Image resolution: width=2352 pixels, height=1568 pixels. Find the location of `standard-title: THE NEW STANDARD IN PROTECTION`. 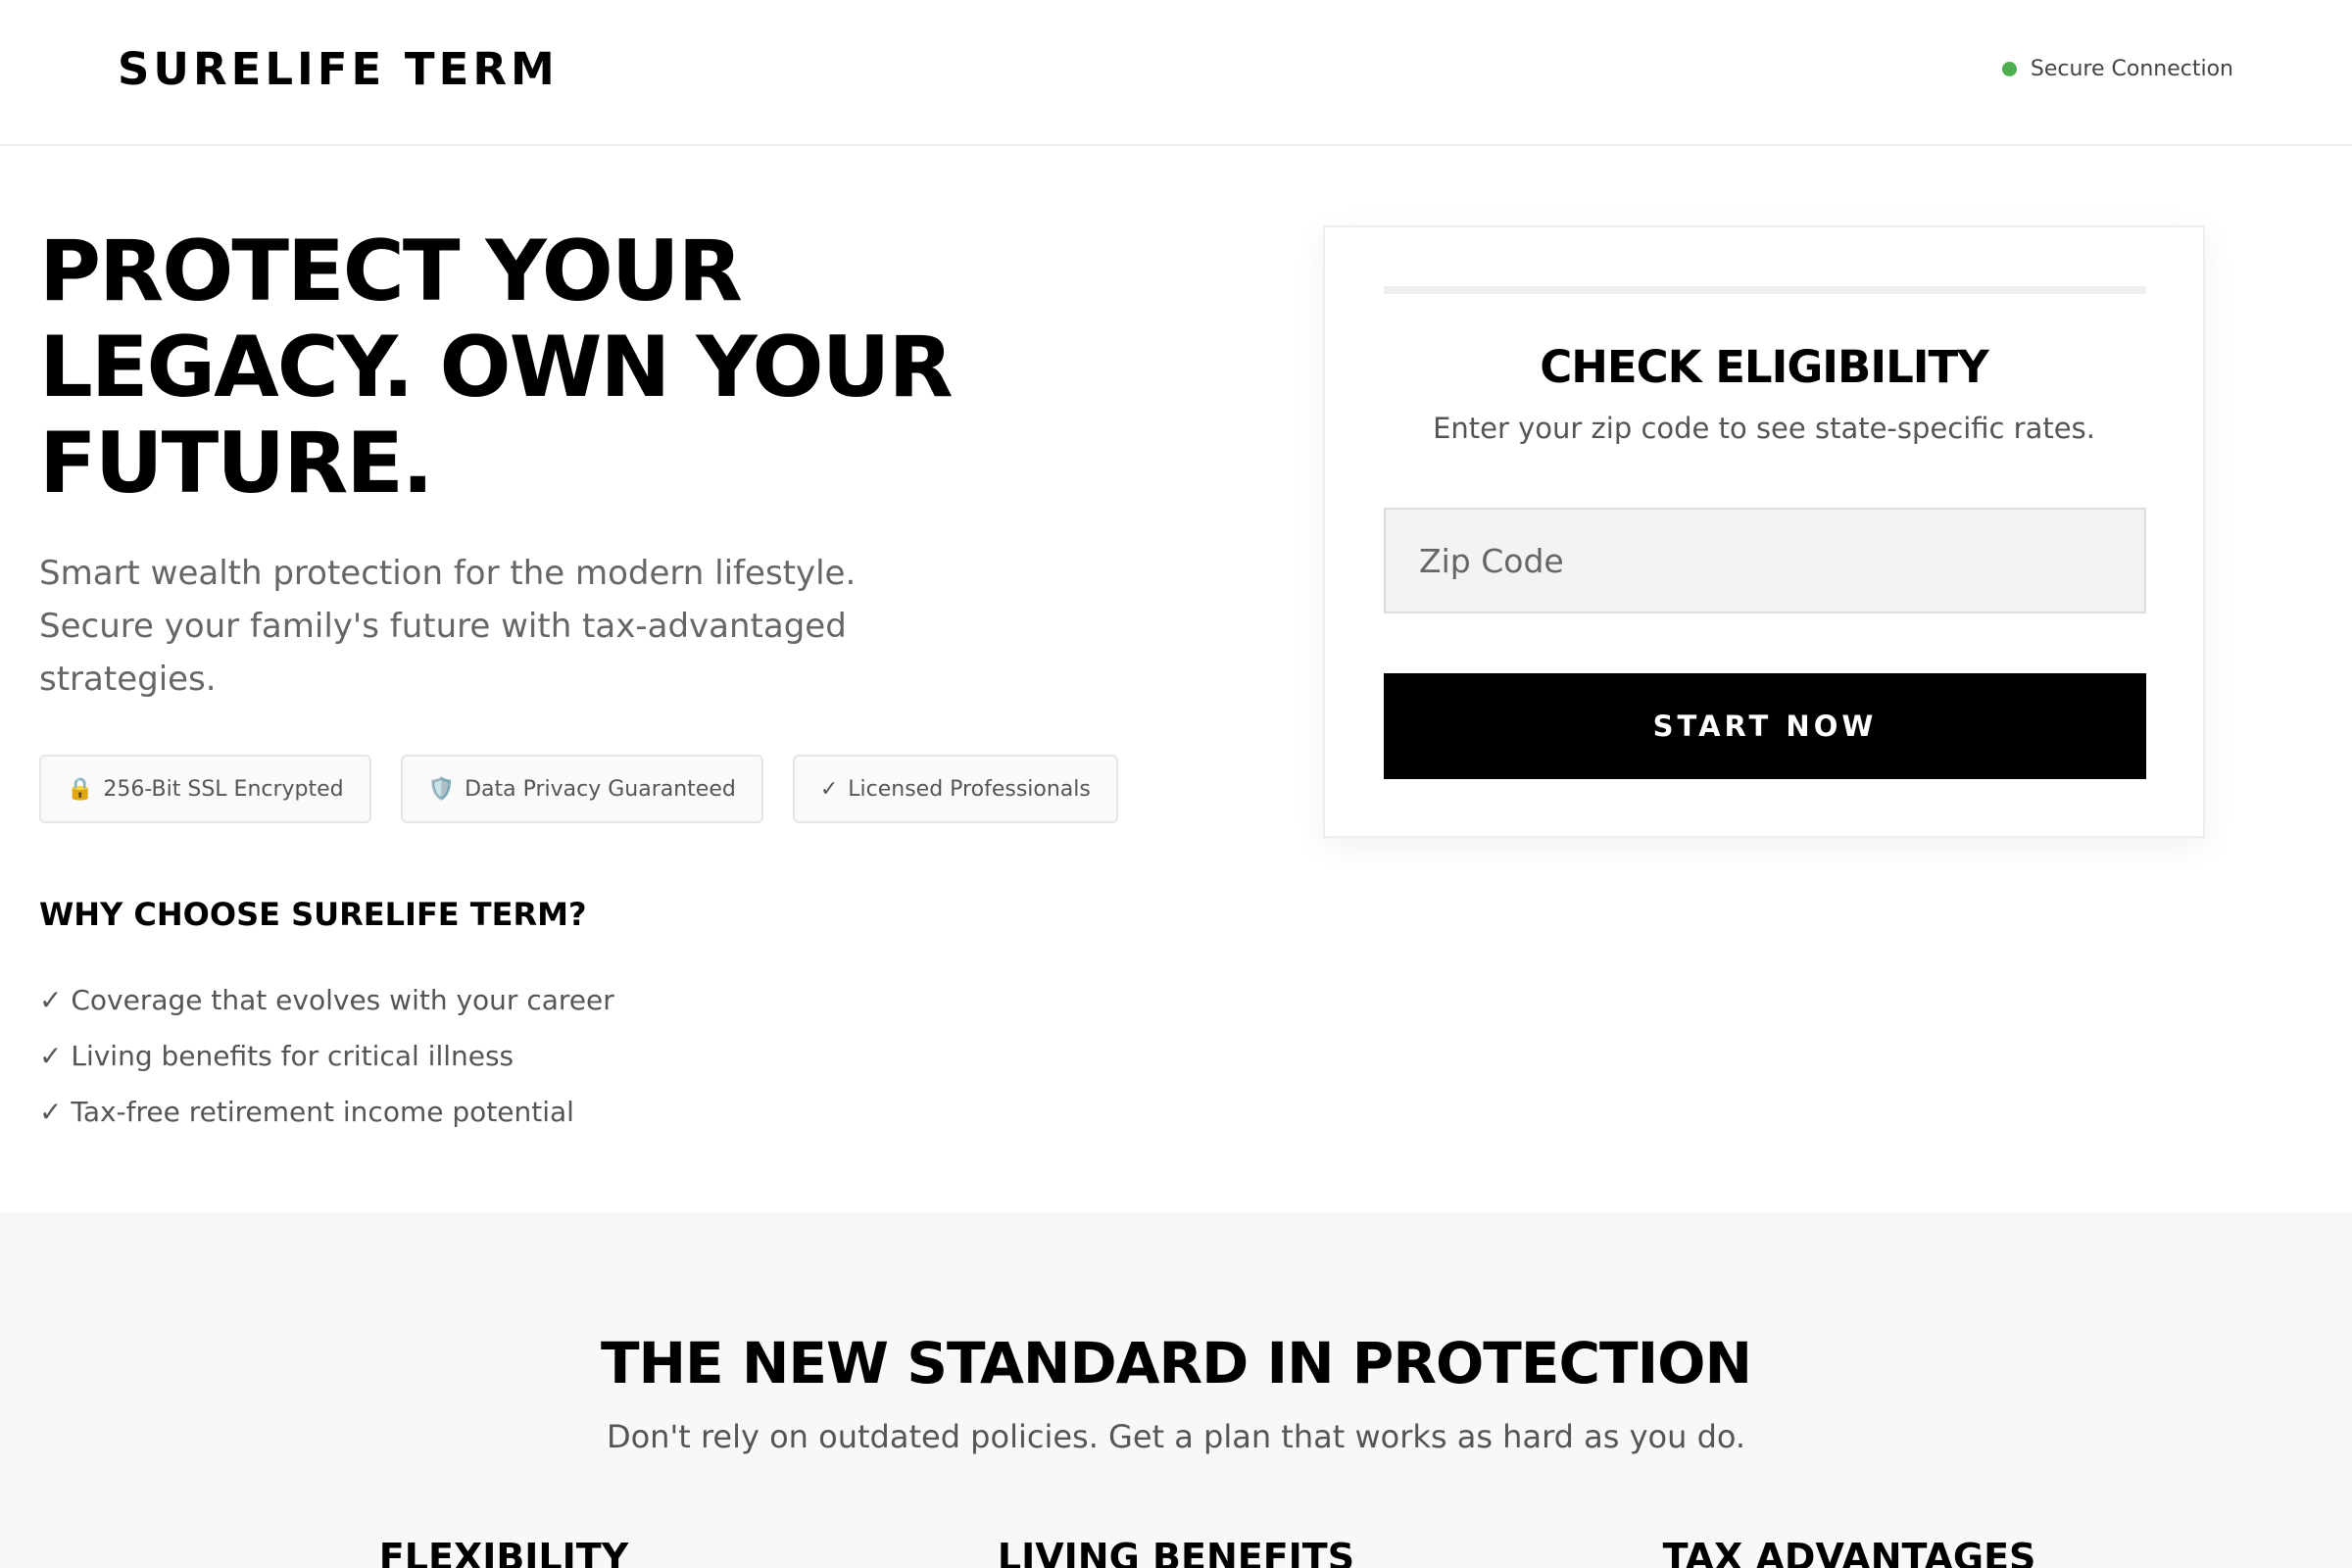

standard-title: THE NEW STANDARD IN PROTECTION is located at coordinates (1176, 1363).